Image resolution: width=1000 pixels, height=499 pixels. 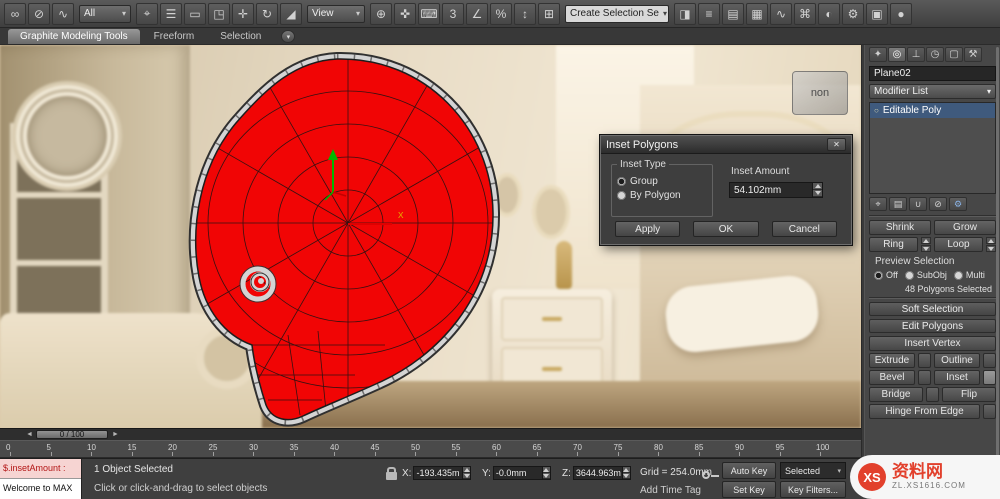 What do you see at coordinates (115, 434) in the screenshot?
I see `timeline-next-button: ►` at bounding box center [115, 434].